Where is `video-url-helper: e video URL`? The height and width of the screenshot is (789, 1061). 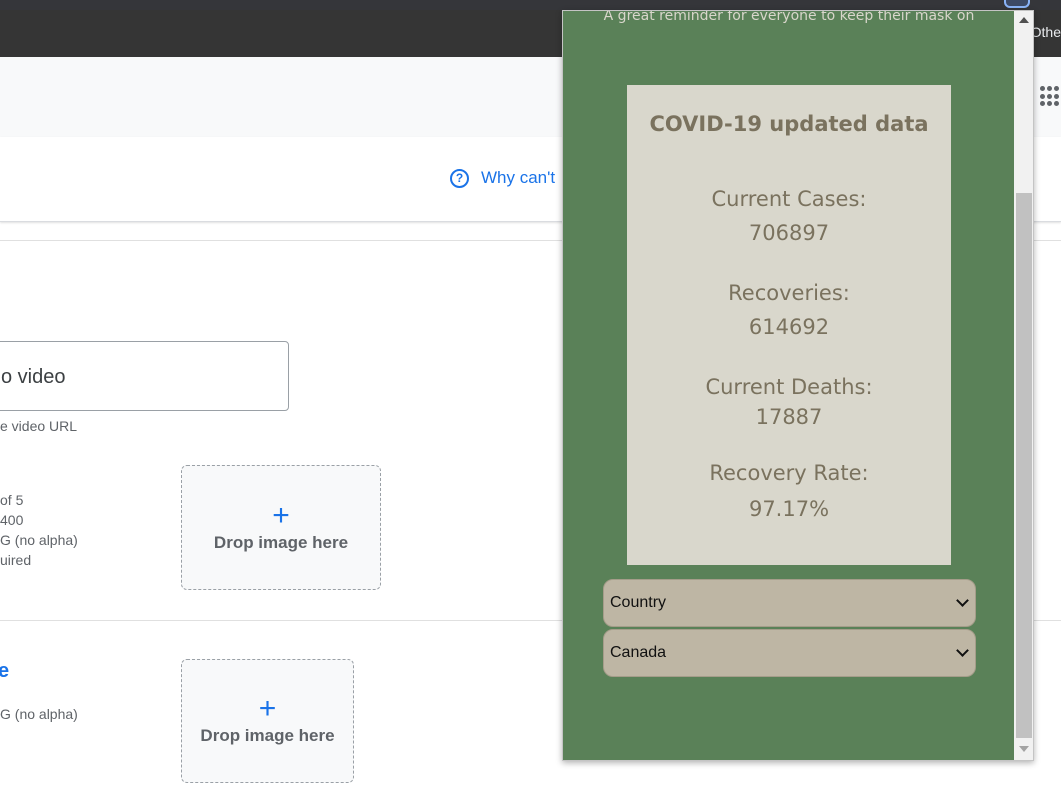 video-url-helper: e video URL is located at coordinates (39, 426).